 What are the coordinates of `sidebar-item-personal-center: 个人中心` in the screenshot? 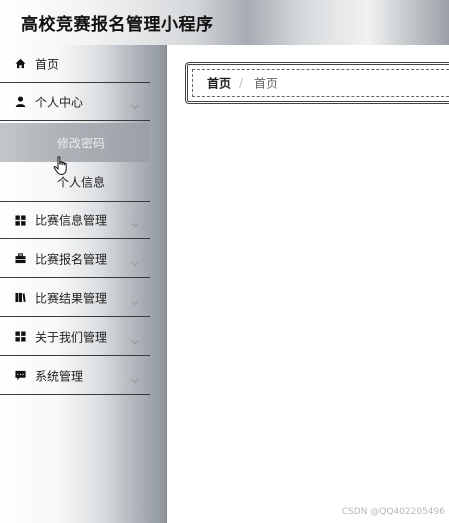 It's located at (75, 102).